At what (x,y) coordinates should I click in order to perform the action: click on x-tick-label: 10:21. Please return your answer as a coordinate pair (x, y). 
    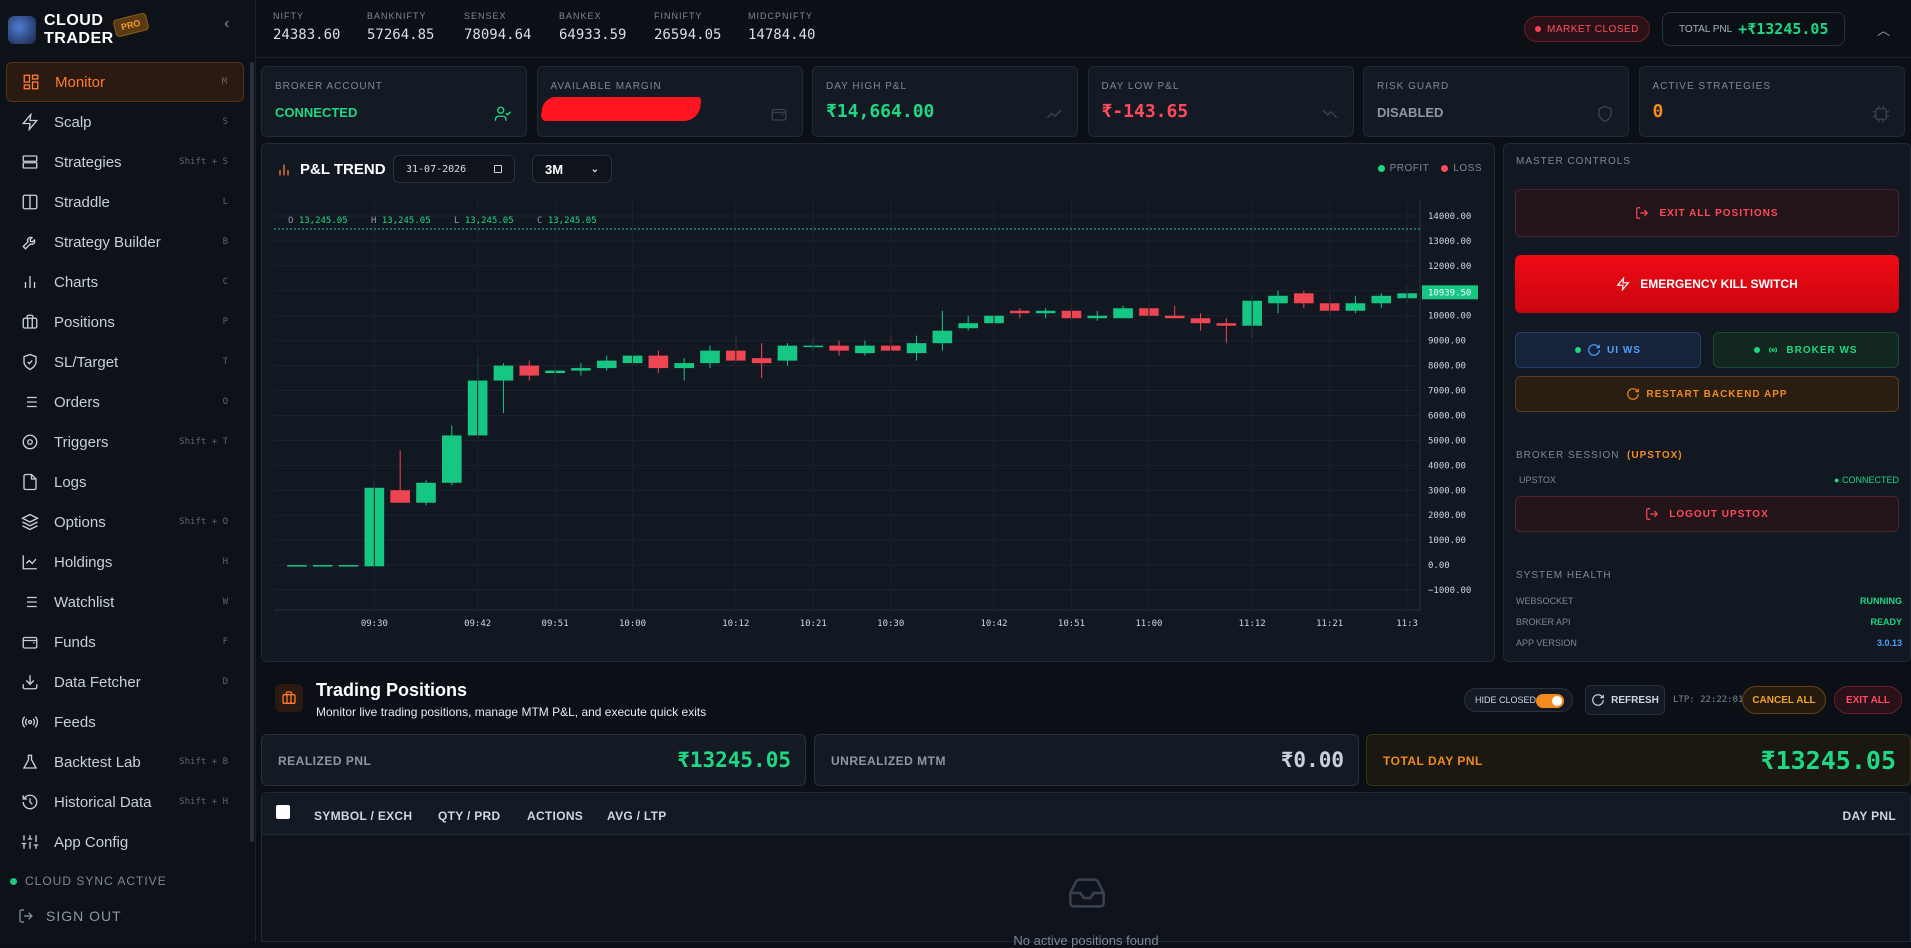
    Looking at the image, I should click on (813, 624).